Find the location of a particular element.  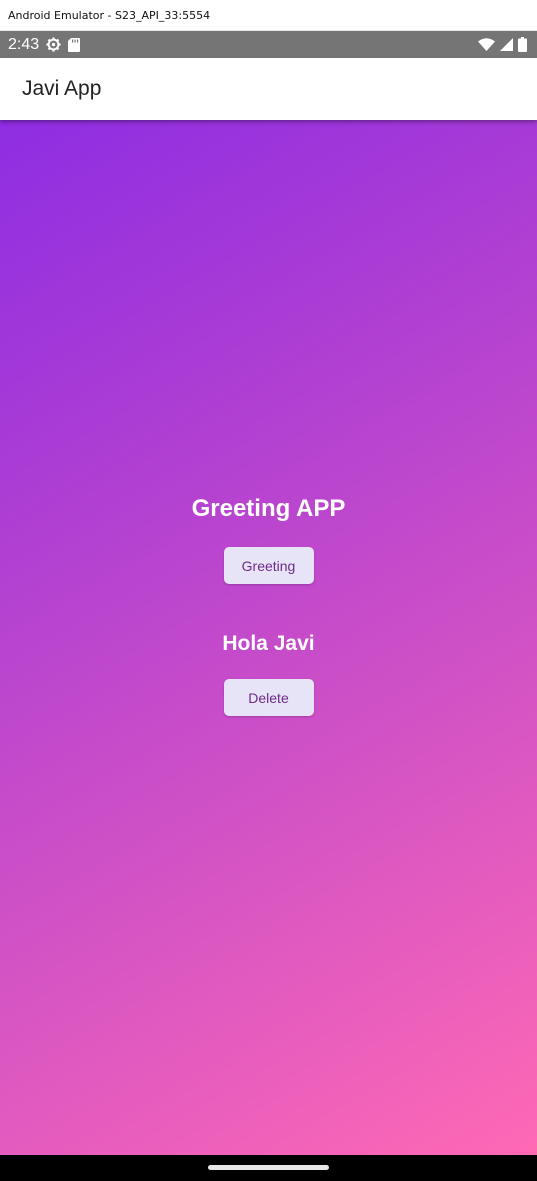

status-time: 2:43 is located at coordinates (24, 44).